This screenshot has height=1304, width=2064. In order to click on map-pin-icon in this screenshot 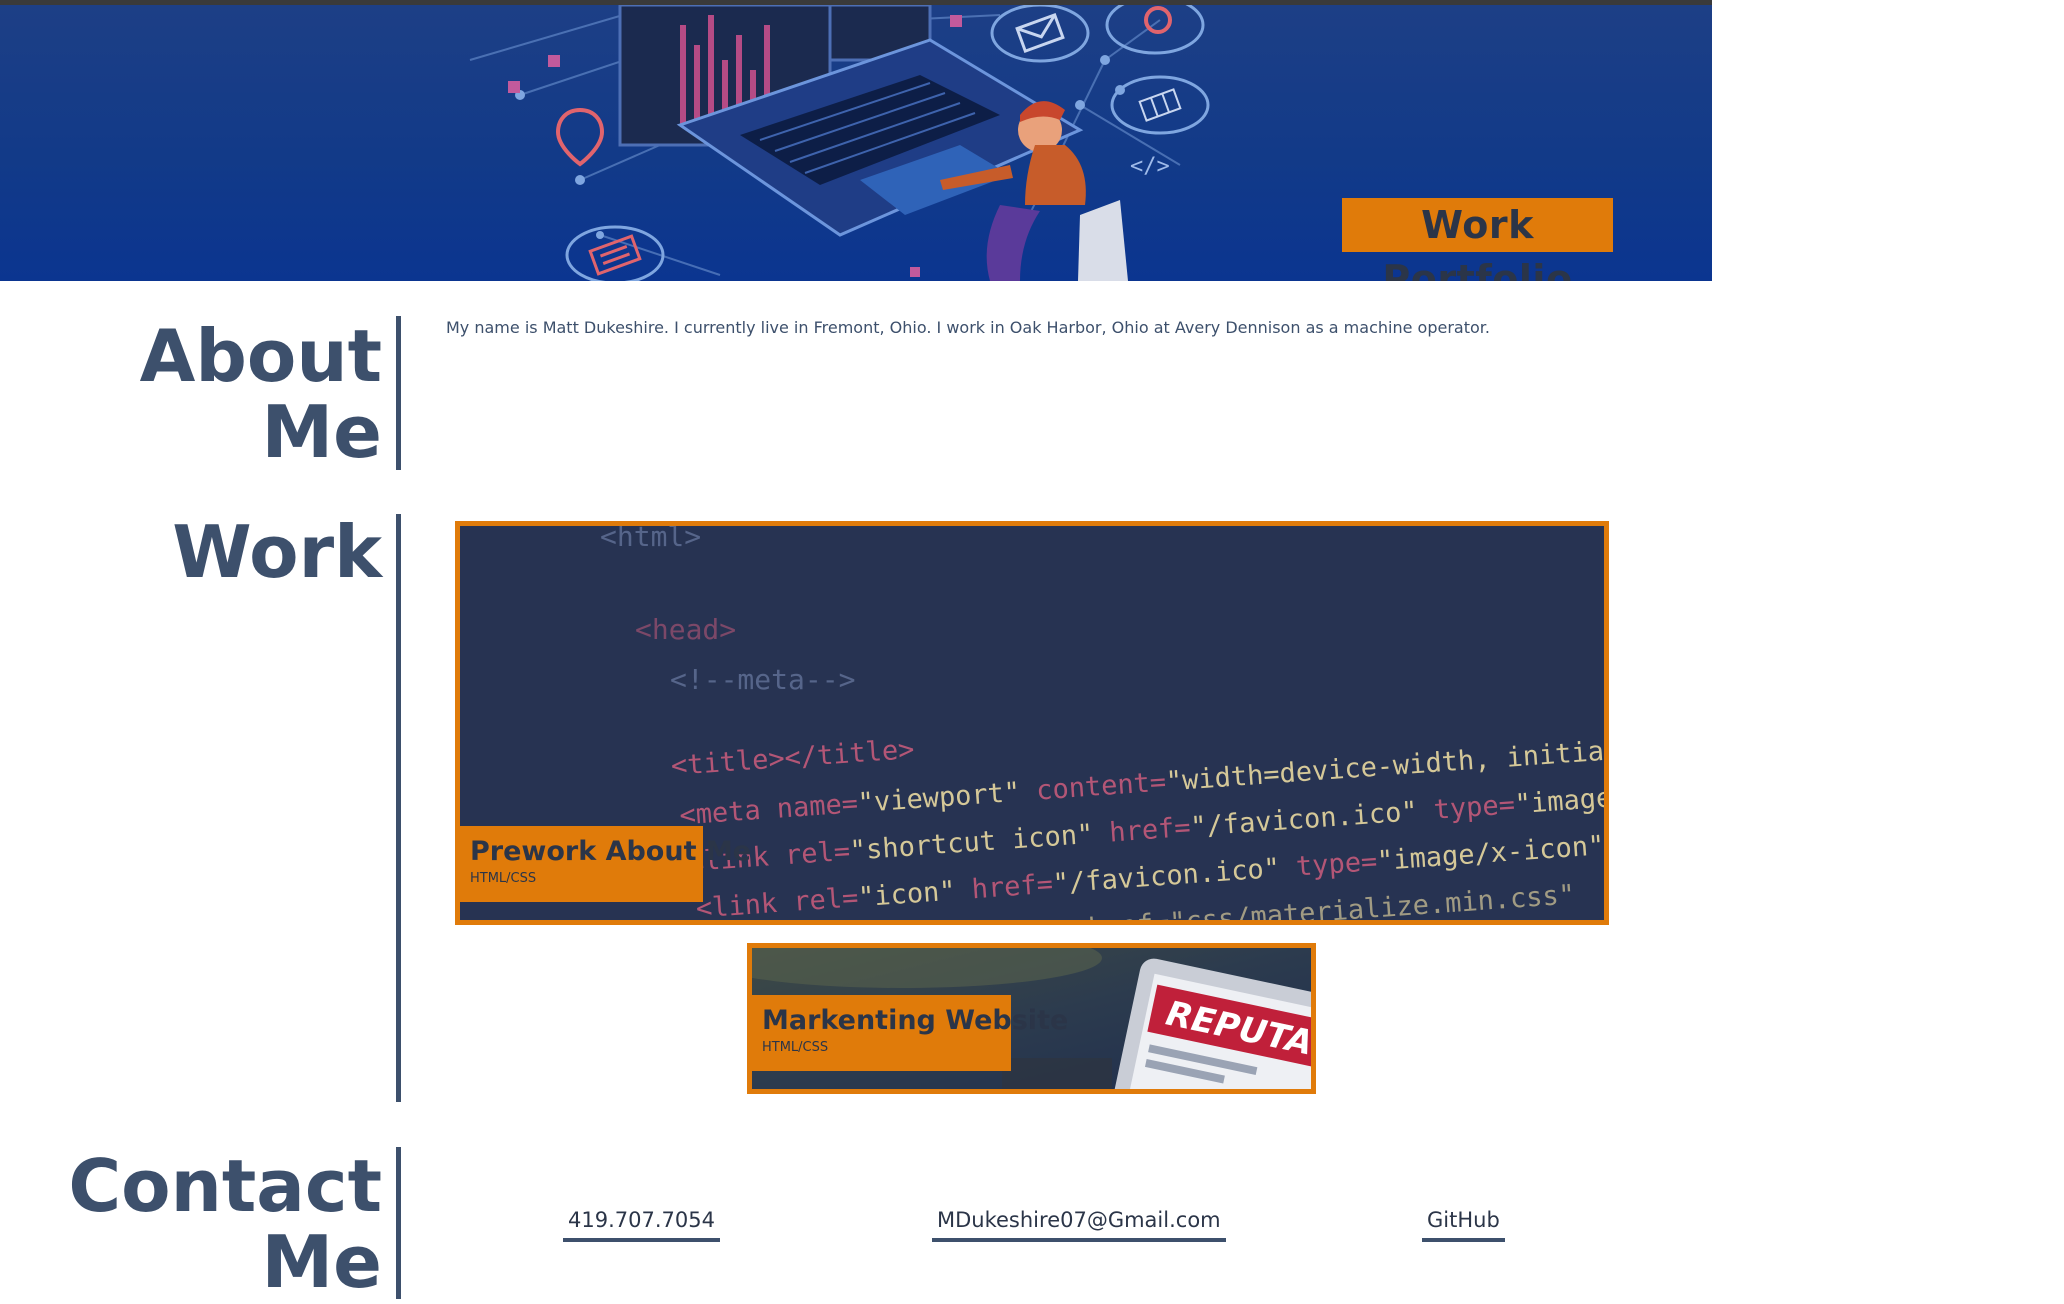, I will do `click(580, 137)`.